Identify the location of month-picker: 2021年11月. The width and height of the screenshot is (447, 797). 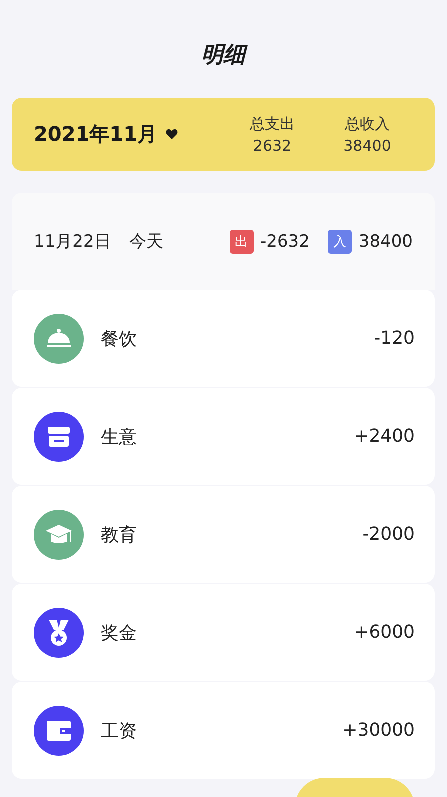
(129, 134).